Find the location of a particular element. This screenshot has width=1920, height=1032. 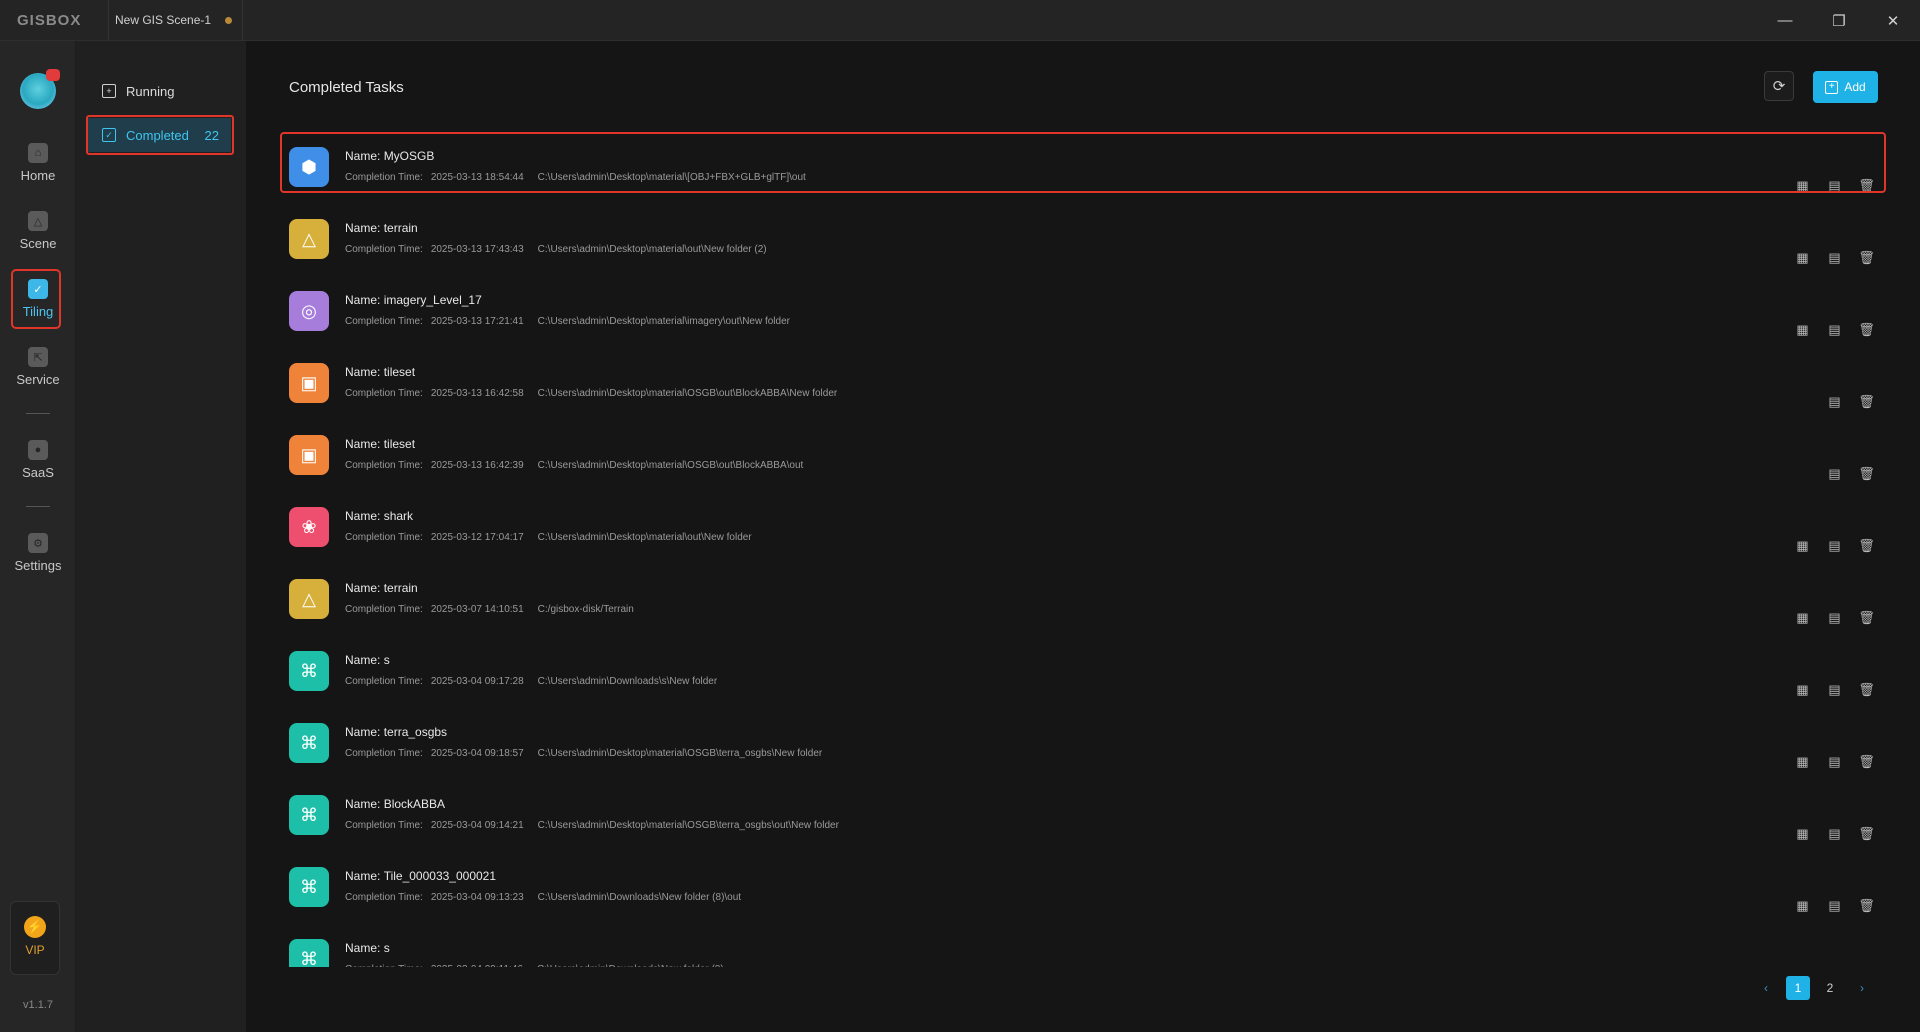

nav-item-service: ⇱ Service is located at coordinates (38, 367).